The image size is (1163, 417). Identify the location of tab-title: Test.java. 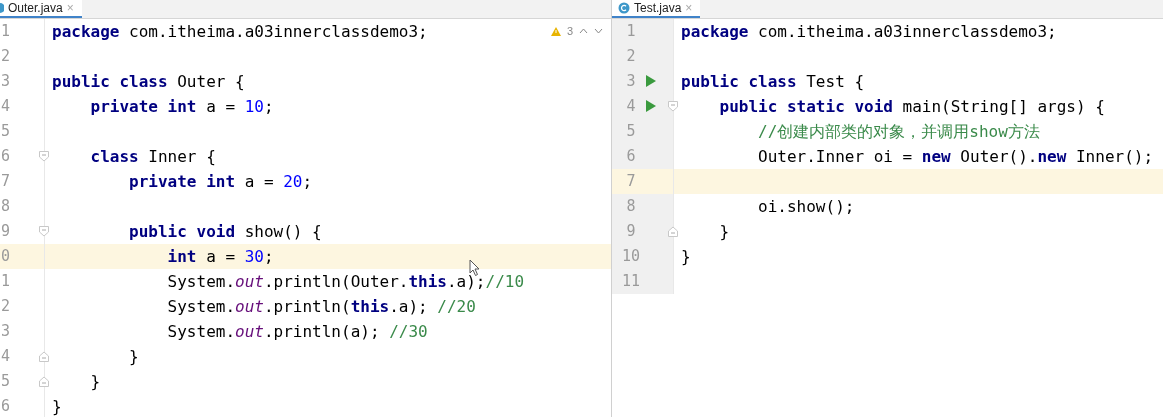
(658, 8).